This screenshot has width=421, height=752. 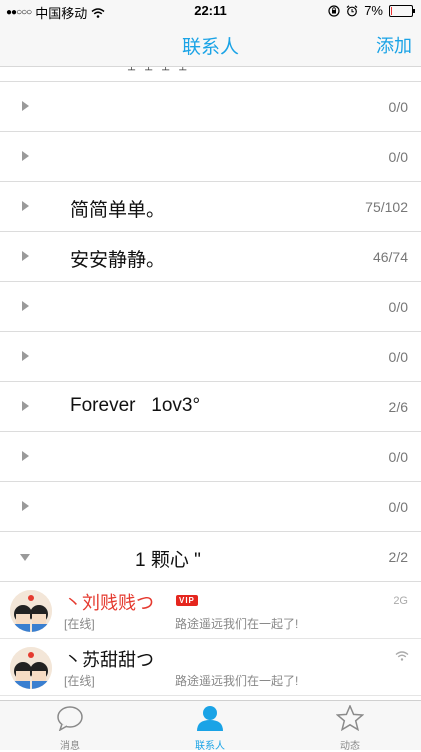 What do you see at coordinates (210, 74) in the screenshot?
I see `group-row-partial: ┴┴┴┴` at bounding box center [210, 74].